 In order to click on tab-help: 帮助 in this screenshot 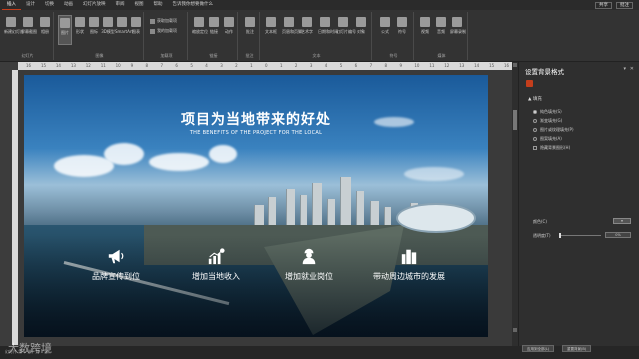, I will do `click(158, 5)`.